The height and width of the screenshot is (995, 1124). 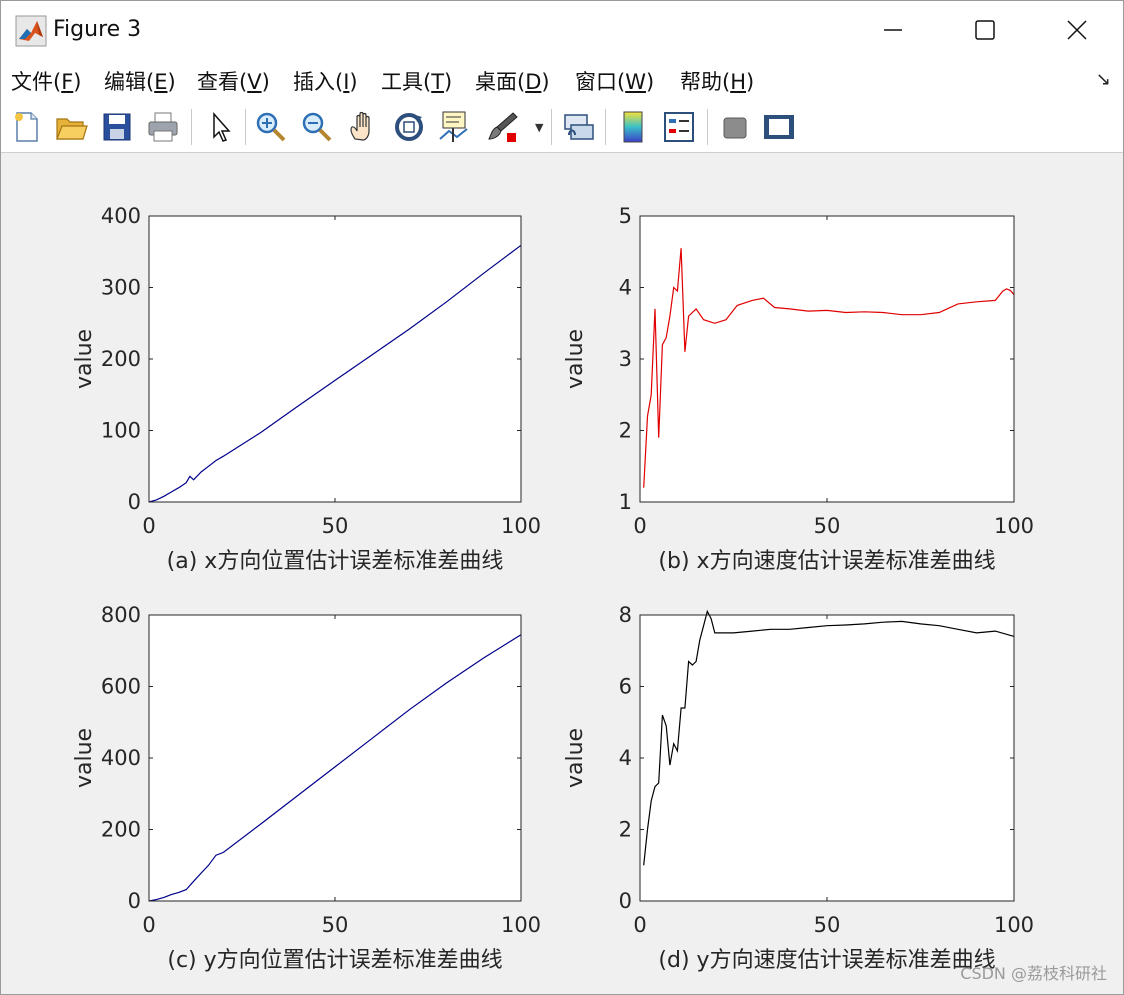 I want to click on close-icon, so click(x=1077, y=30).